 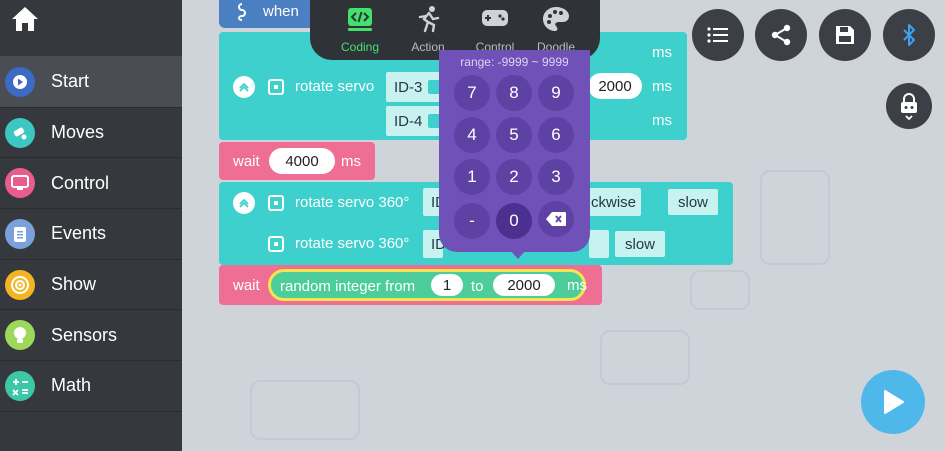 What do you see at coordinates (472, 221) in the screenshot?
I see `key-minus: -` at bounding box center [472, 221].